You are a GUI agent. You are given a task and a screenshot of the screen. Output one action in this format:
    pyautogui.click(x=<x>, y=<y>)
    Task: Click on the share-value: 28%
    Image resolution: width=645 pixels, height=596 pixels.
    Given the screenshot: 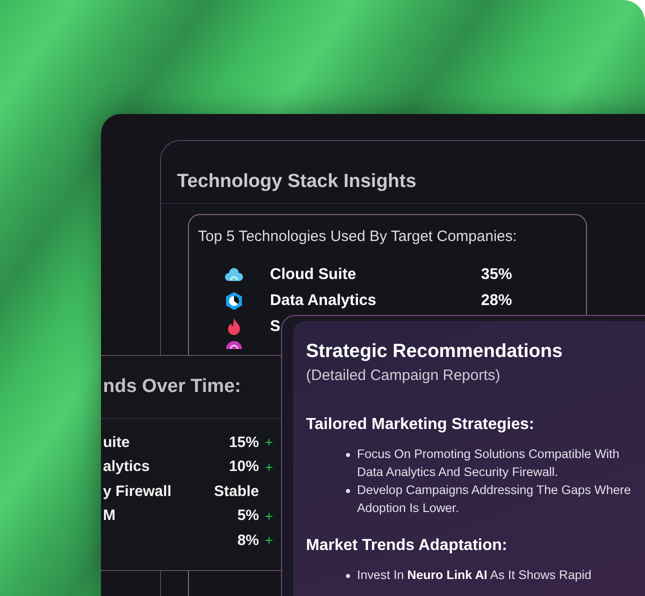 What is the action you would take?
    pyautogui.click(x=496, y=301)
    